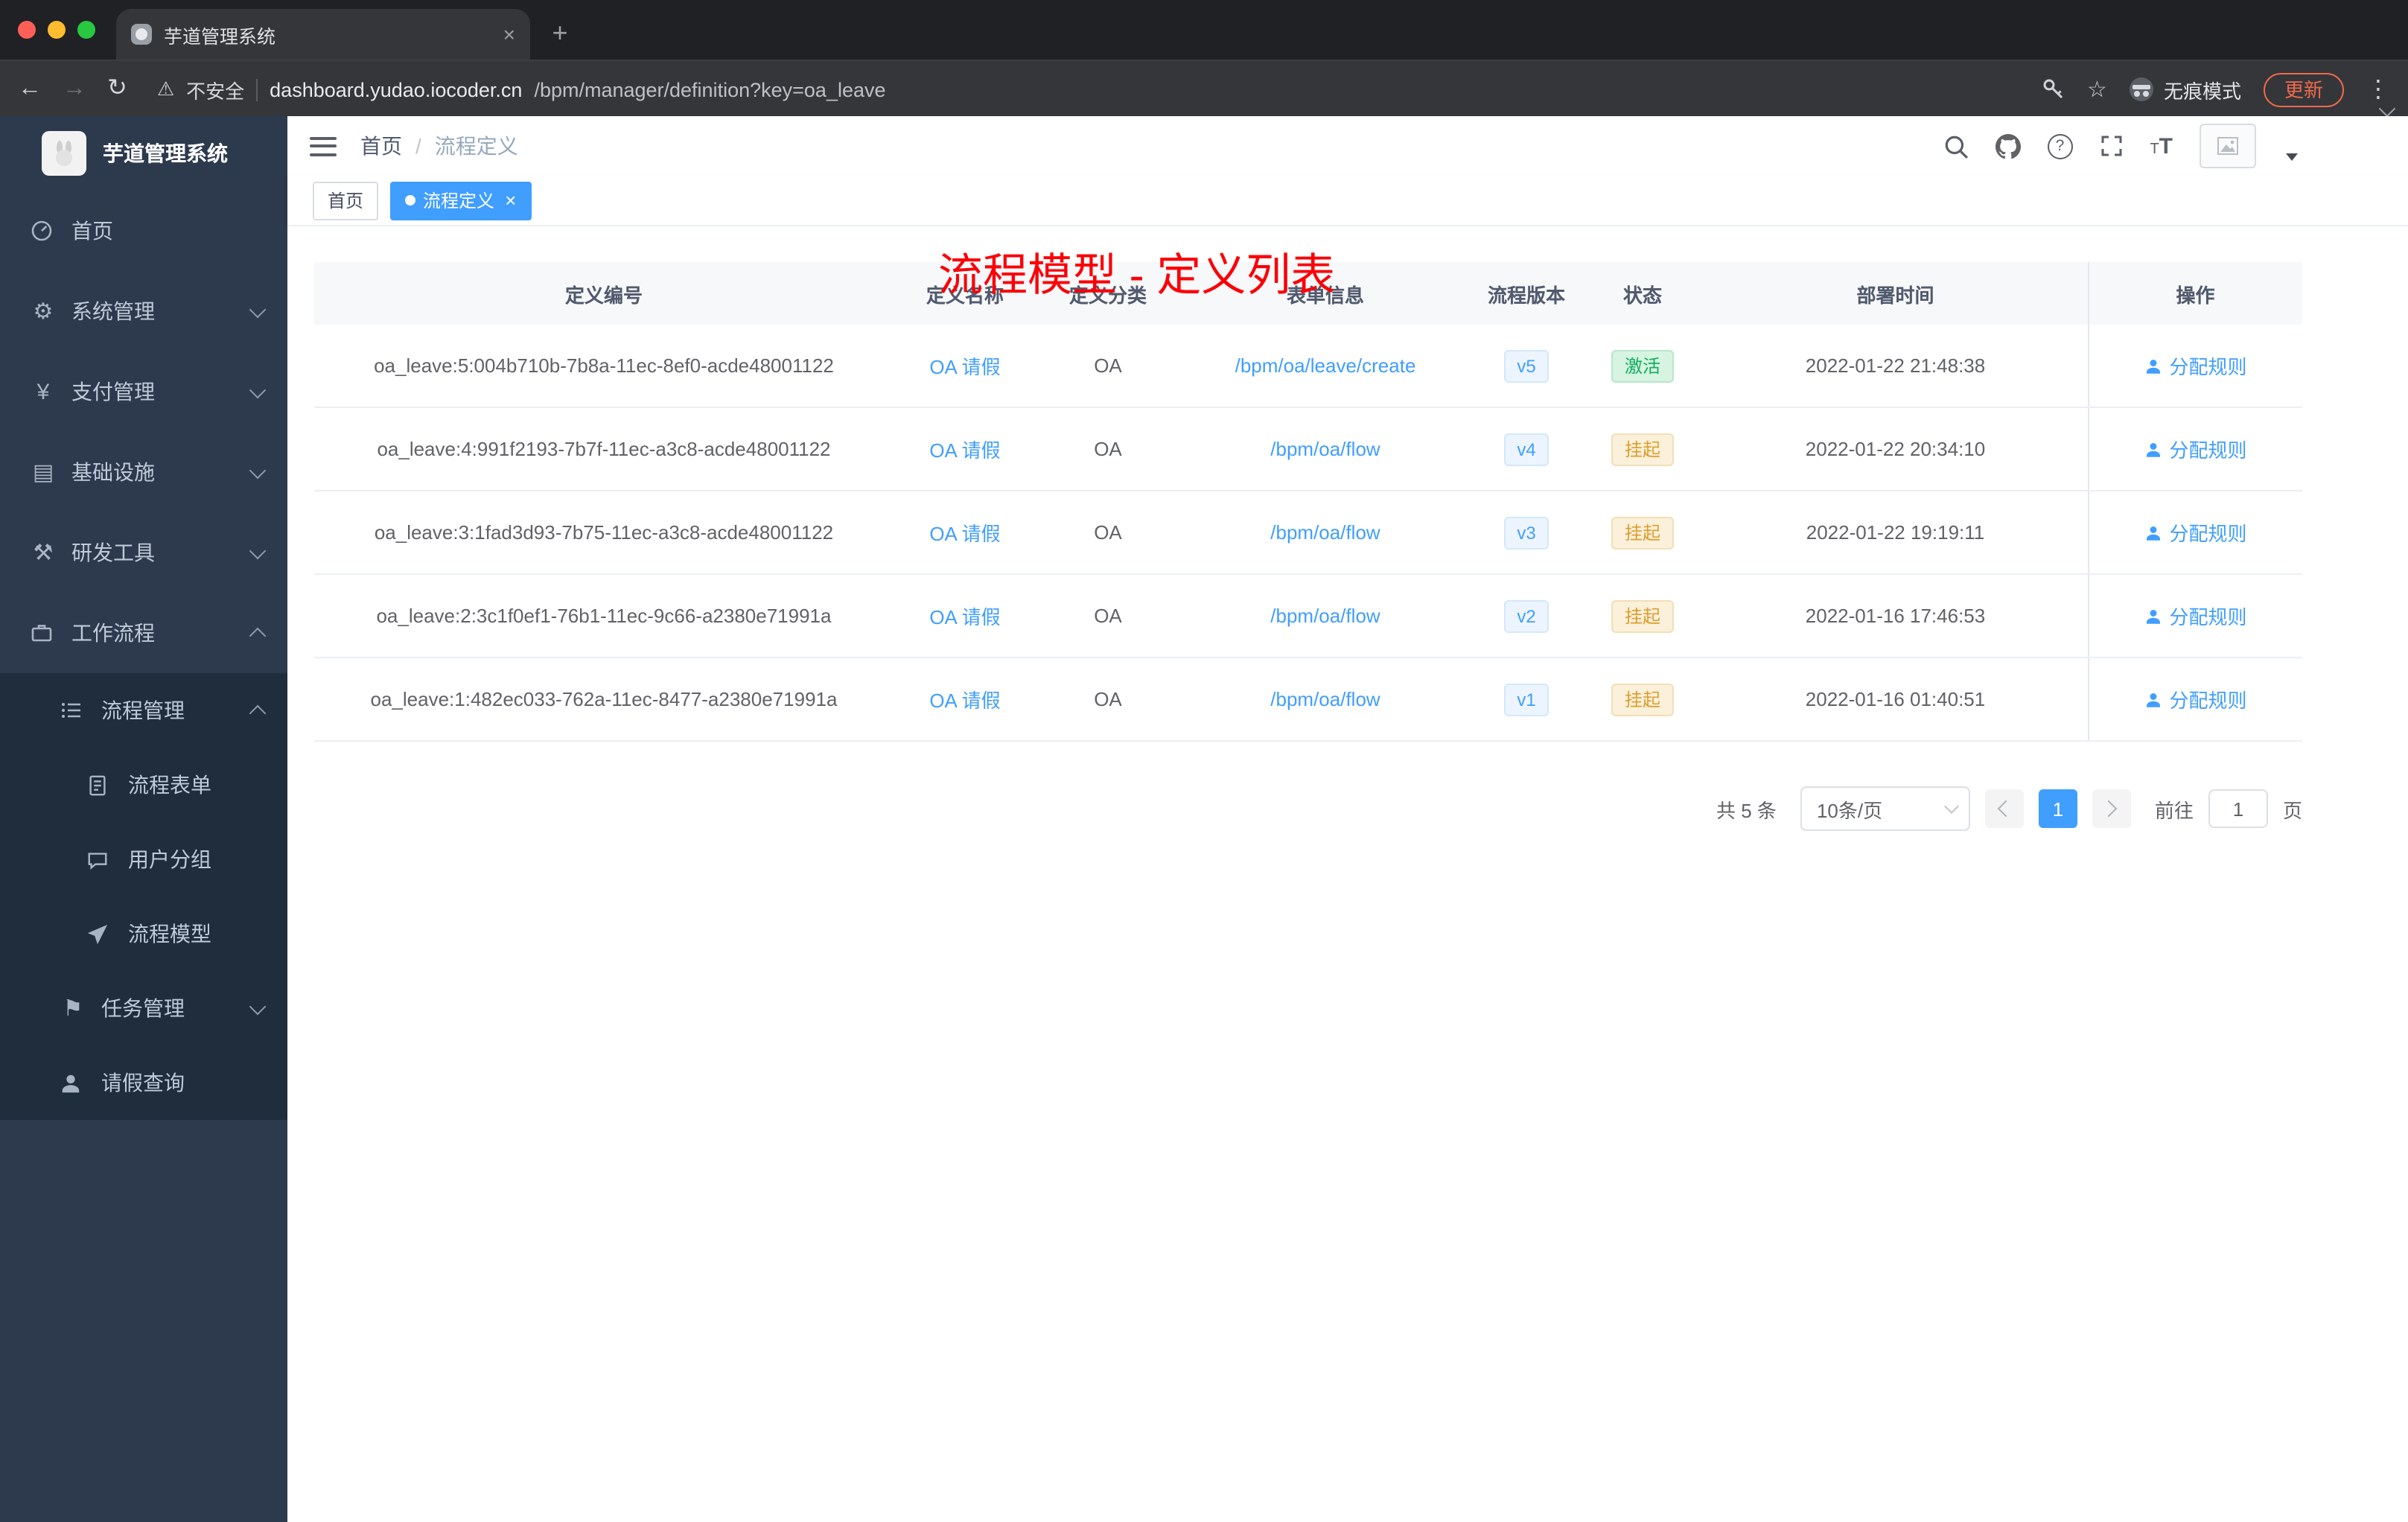  Describe the element at coordinates (439, 146) in the screenshot. I see `breadcrumb: 首页 / 流程定义` at that location.